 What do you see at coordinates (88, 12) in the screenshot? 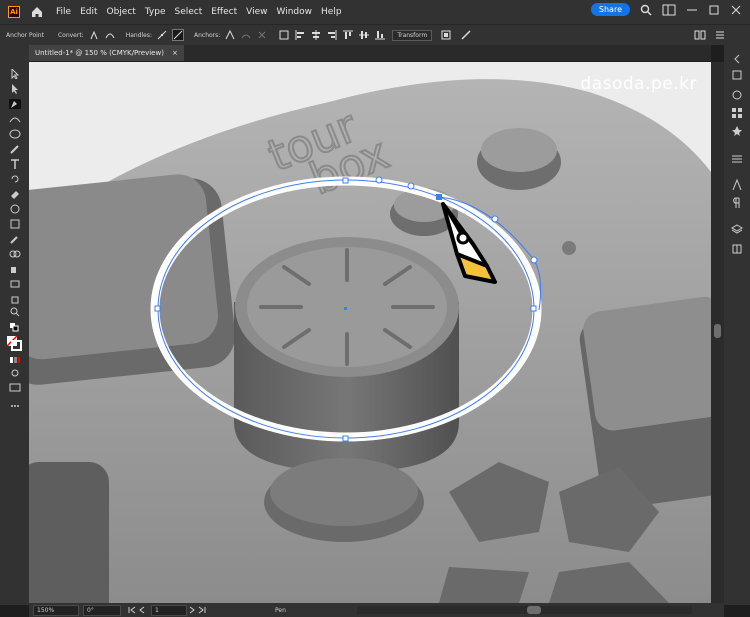
I see `menu-edit: Edit` at bounding box center [88, 12].